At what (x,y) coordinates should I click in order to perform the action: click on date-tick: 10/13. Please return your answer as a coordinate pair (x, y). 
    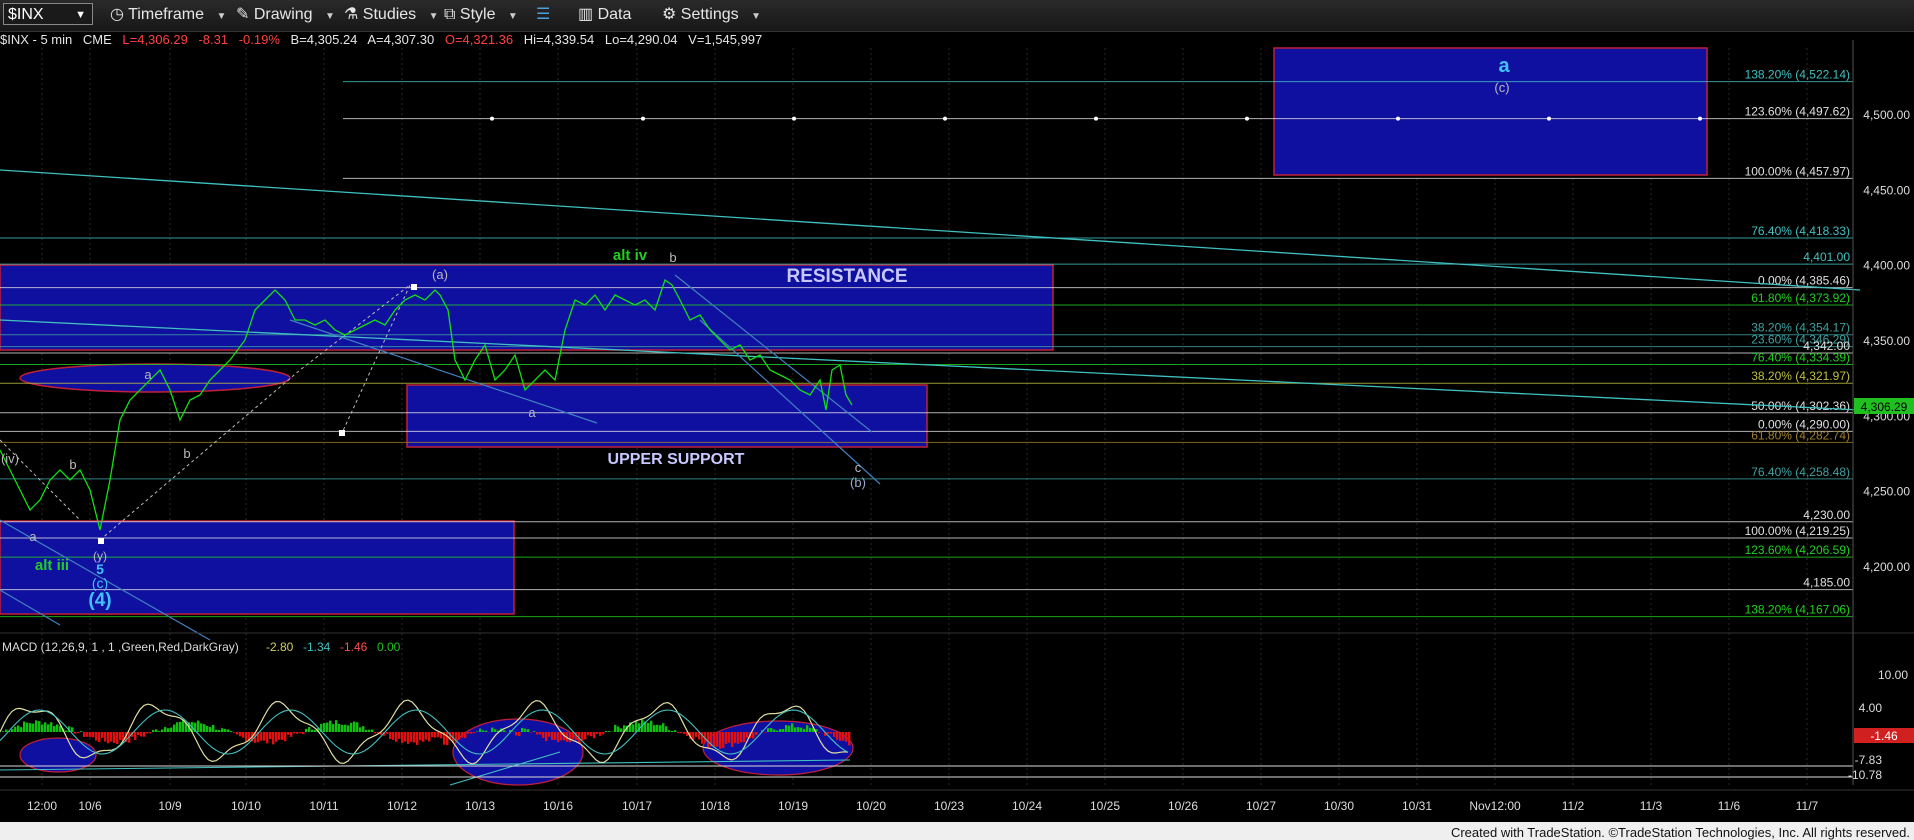
    Looking at the image, I should click on (480, 806).